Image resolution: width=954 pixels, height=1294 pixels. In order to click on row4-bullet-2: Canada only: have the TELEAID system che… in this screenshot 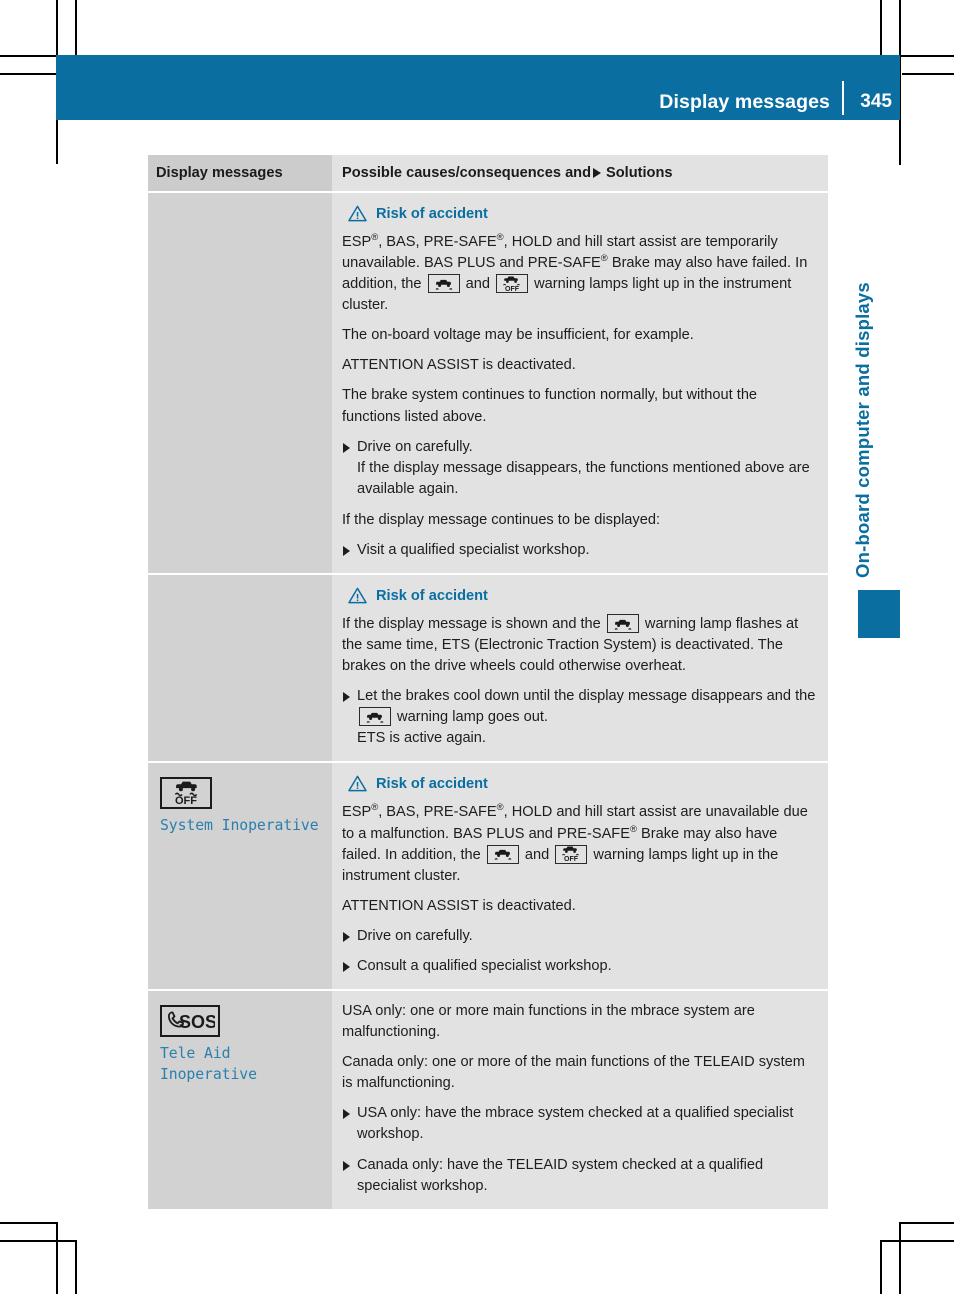, I will do `click(580, 1176)`.